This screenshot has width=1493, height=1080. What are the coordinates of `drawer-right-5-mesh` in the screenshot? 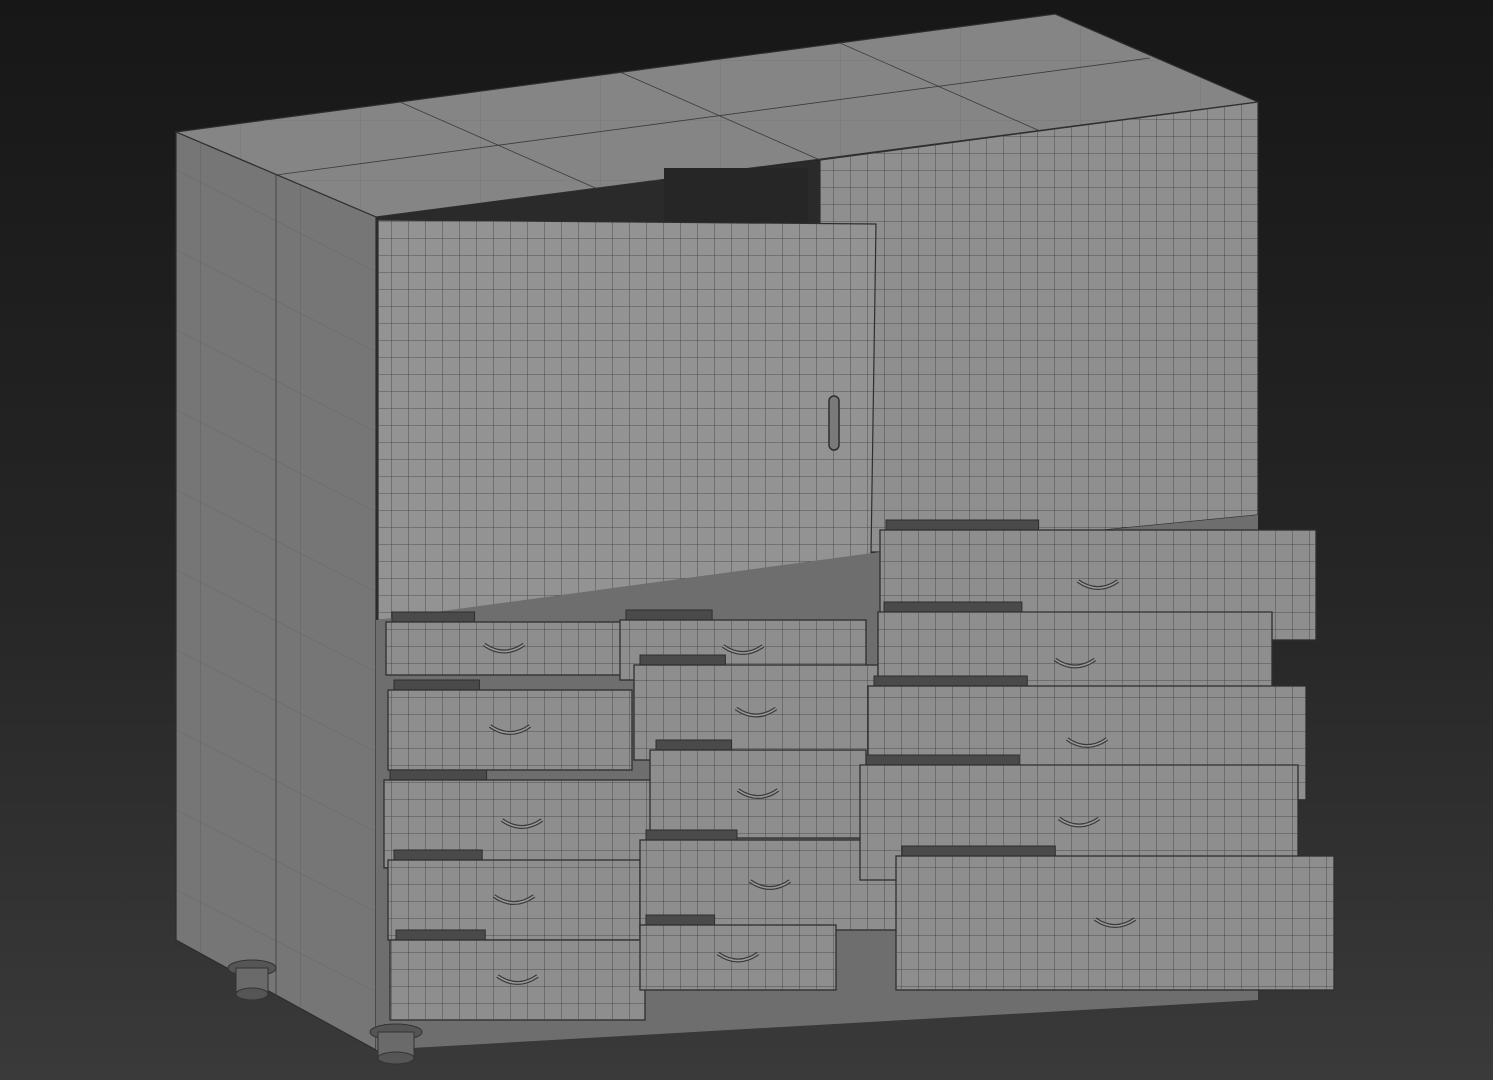 It's located at (1115, 923).